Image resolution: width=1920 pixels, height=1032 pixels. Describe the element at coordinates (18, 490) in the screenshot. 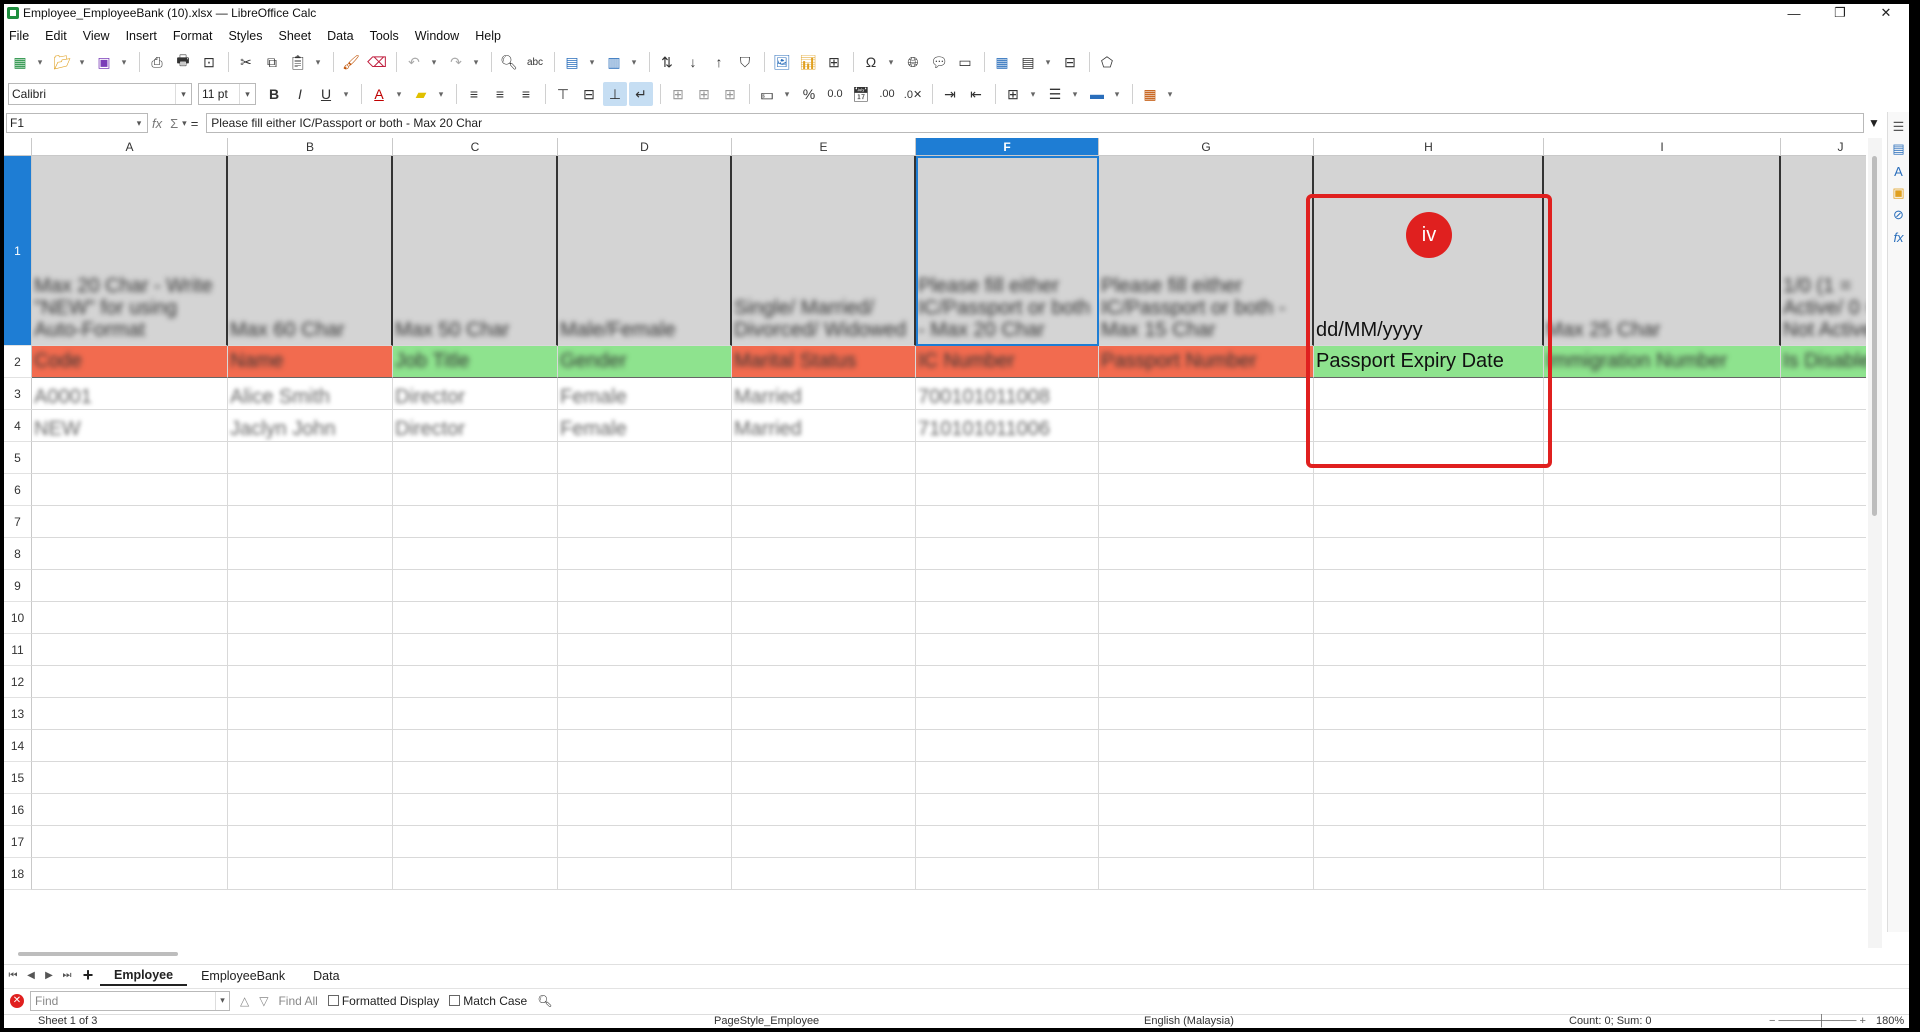

I see `row-header-6: 6` at that location.